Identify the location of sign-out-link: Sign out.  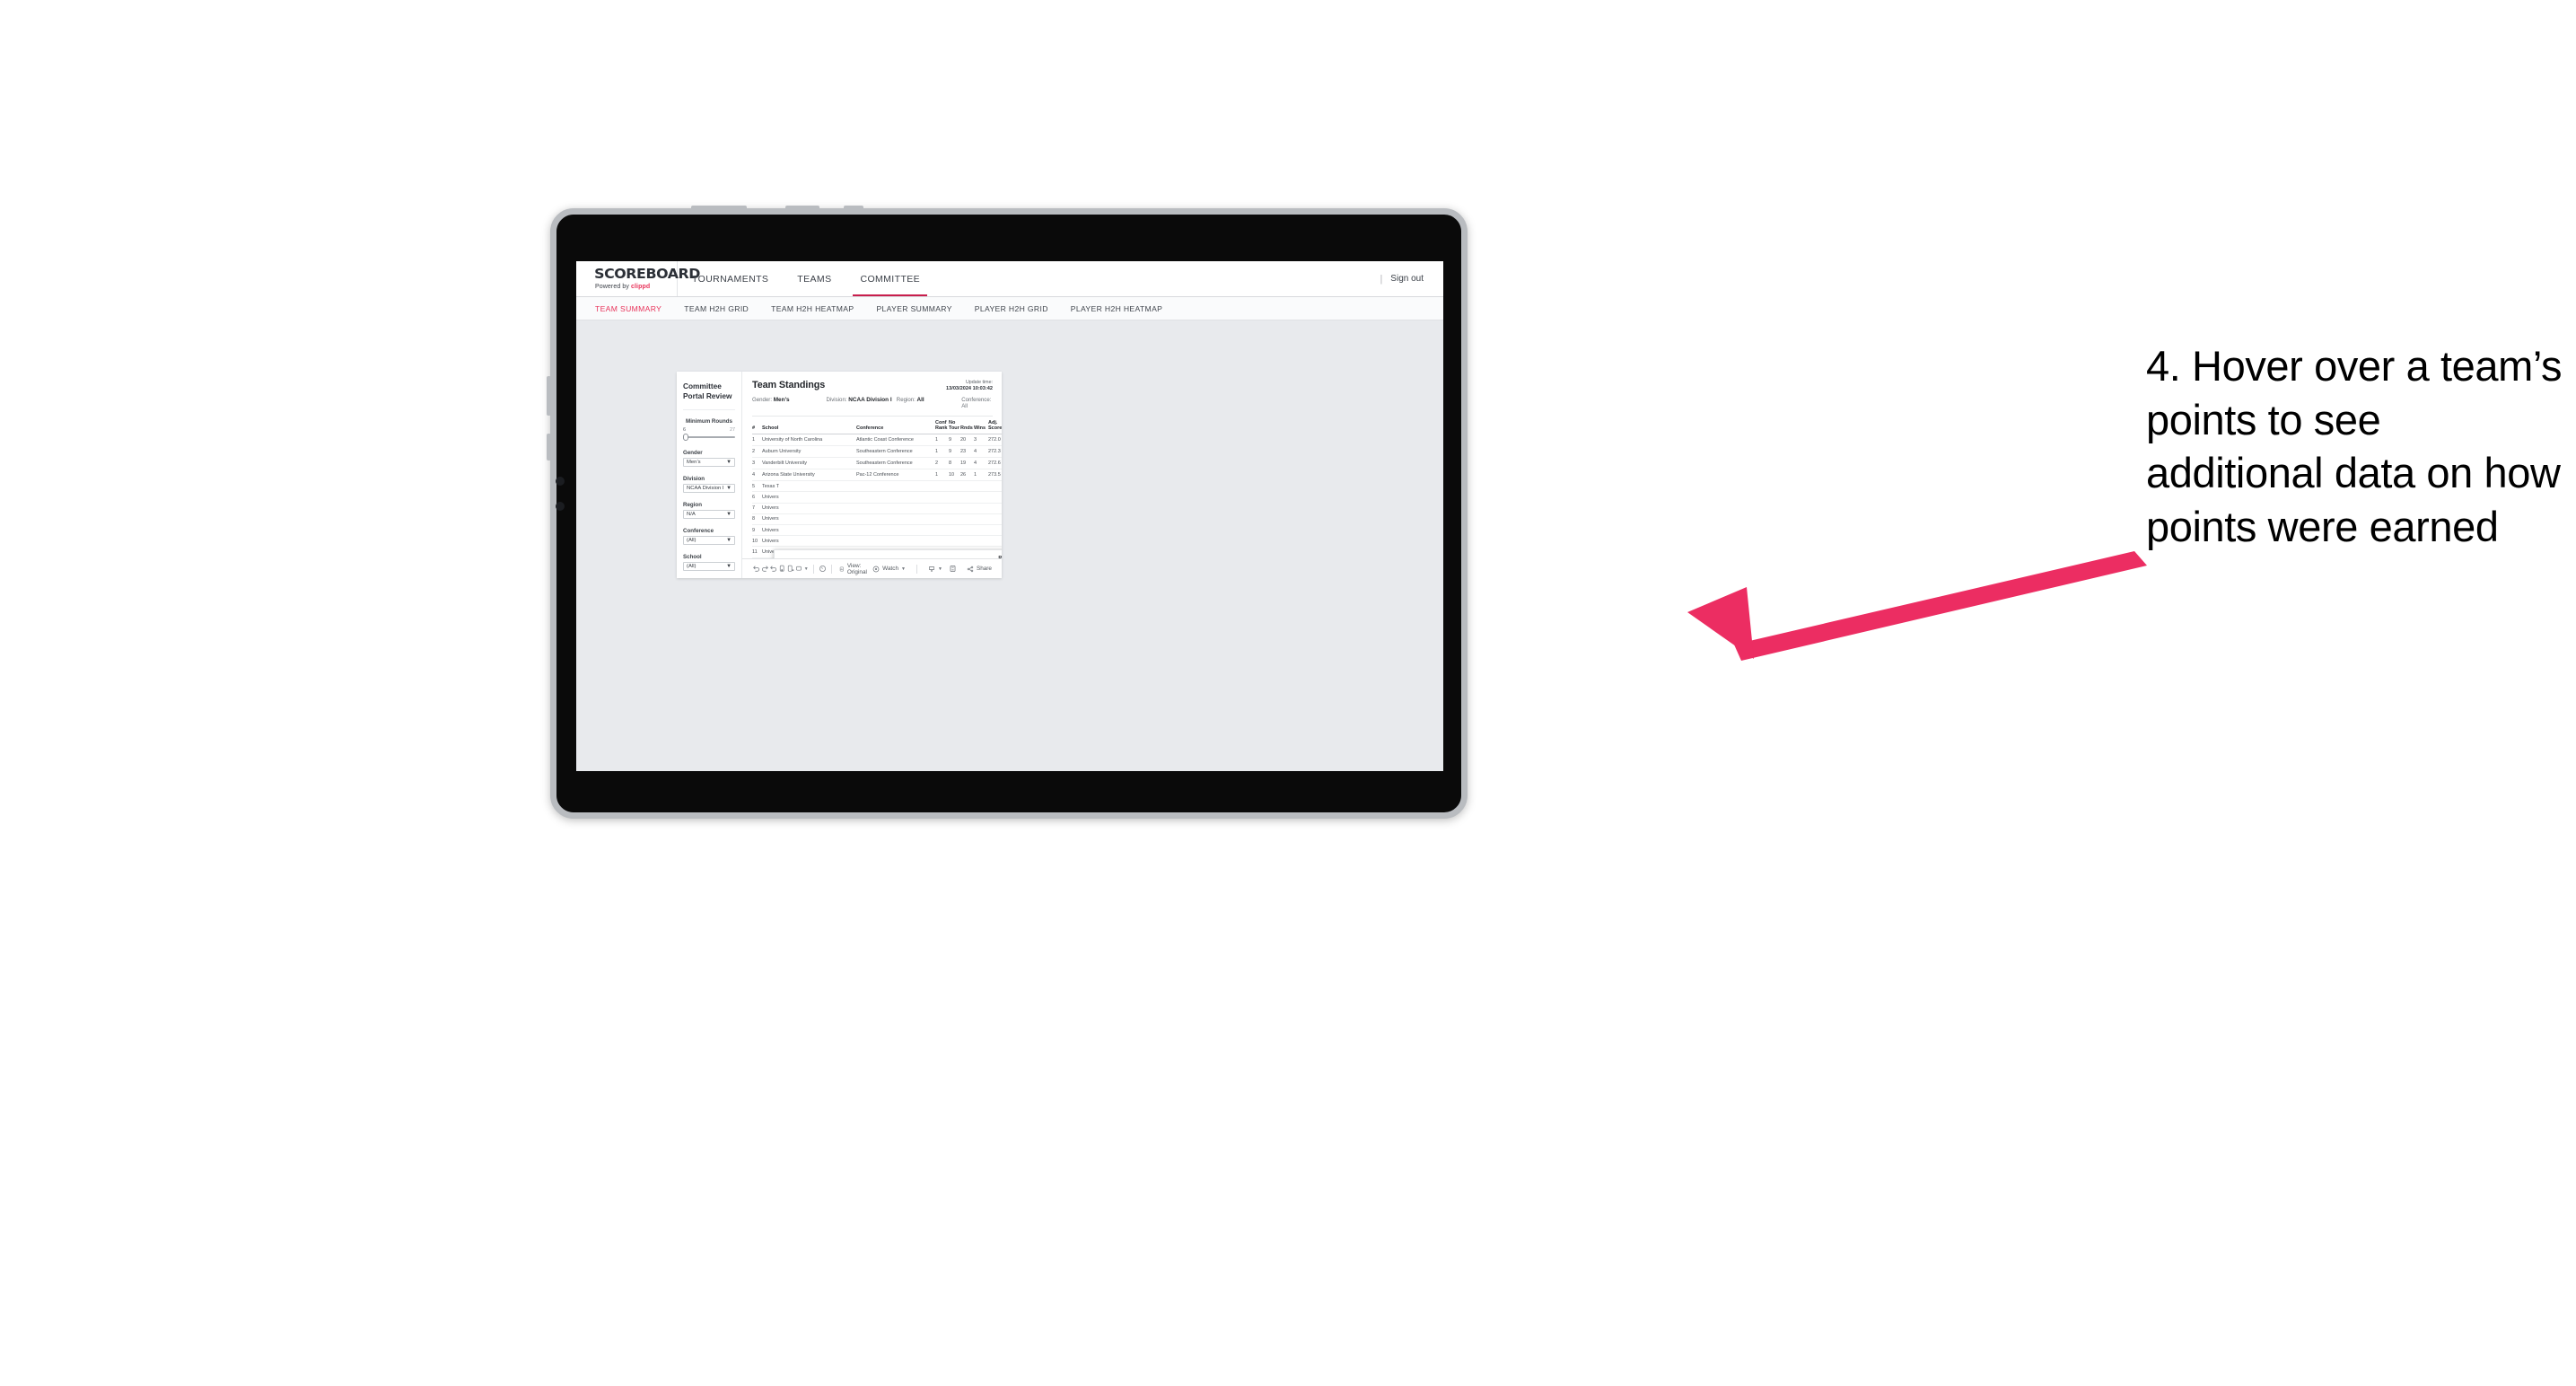
(1407, 279).